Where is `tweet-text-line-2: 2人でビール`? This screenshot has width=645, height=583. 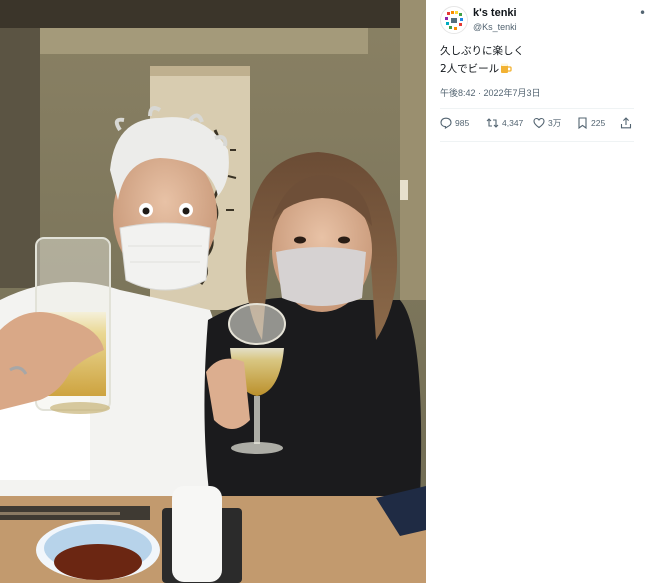
tweet-text-line-2: 2人でビール is located at coordinates (482, 69).